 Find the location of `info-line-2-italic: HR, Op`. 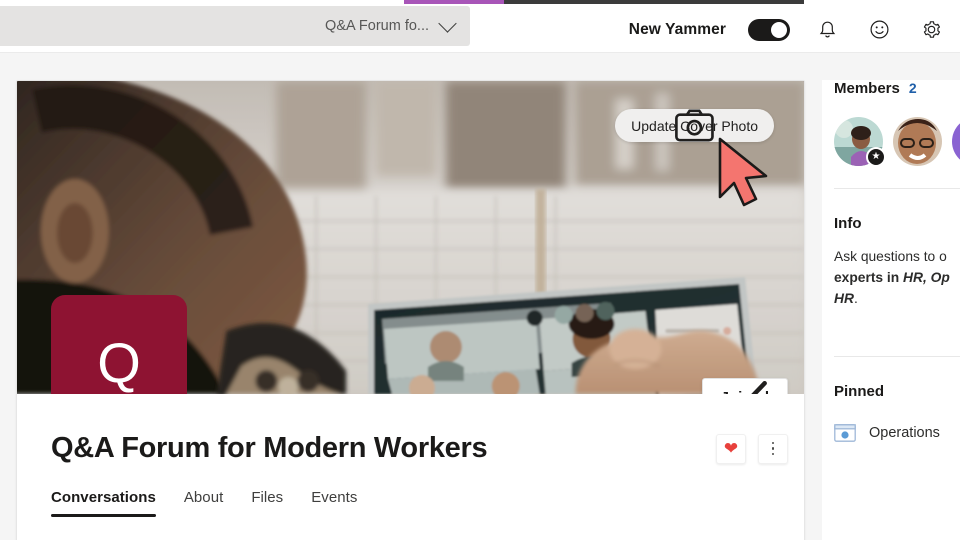

info-line-2-italic: HR, Op is located at coordinates (926, 277).